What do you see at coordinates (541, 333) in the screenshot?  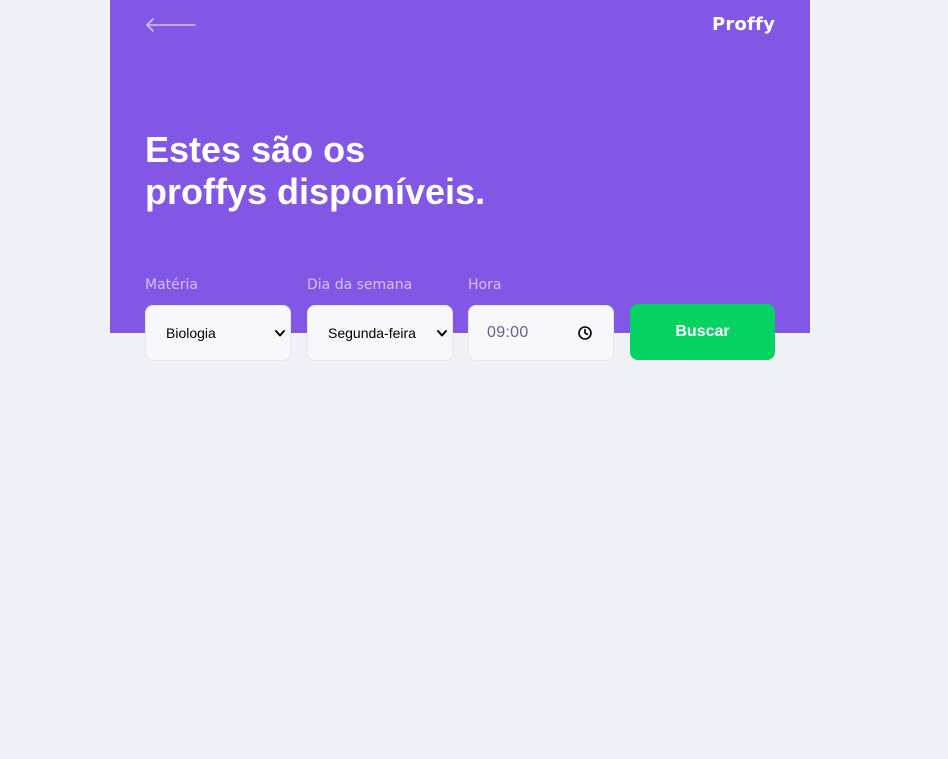 I see `time-input: 09:00` at bounding box center [541, 333].